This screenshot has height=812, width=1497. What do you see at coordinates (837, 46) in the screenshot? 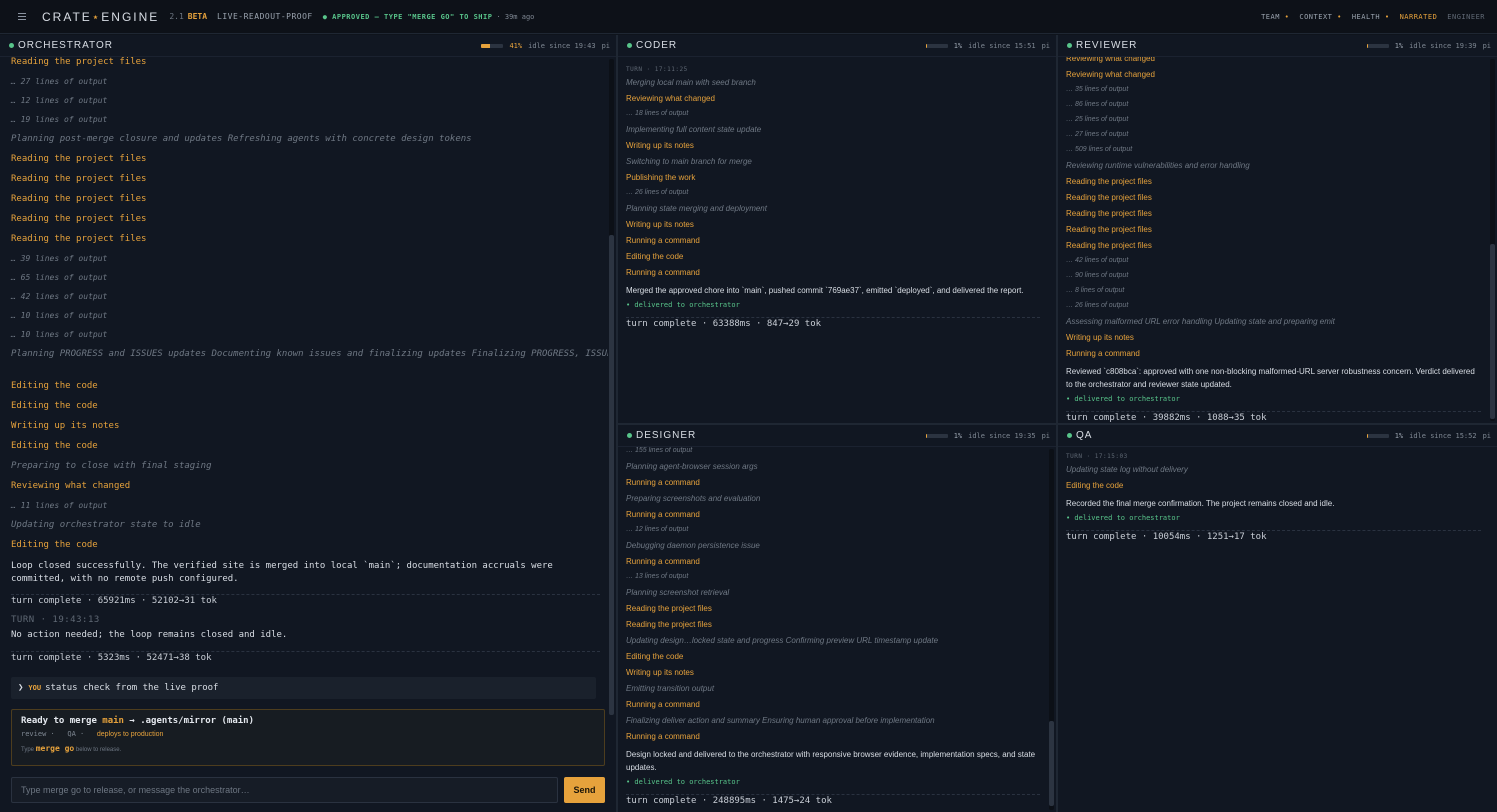
I see `coder-header: CODER 1% idle since 15:51 pi` at bounding box center [837, 46].